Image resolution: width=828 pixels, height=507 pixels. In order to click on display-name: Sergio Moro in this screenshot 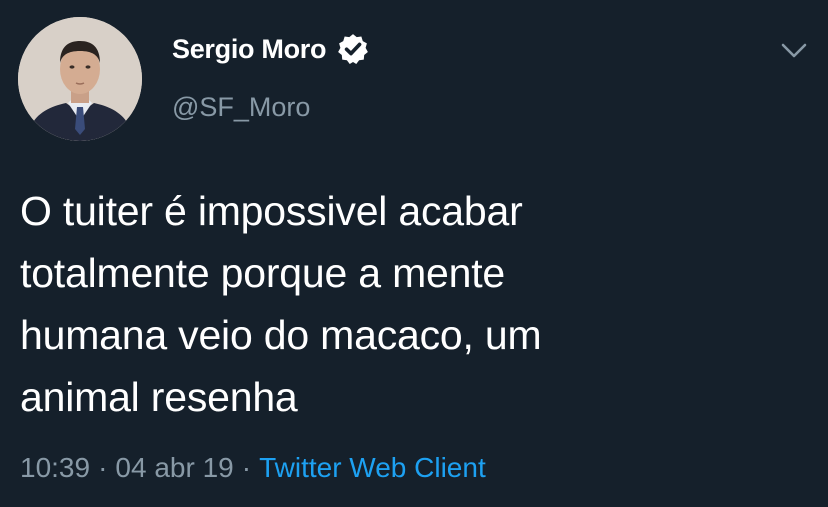, I will do `click(249, 49)`.